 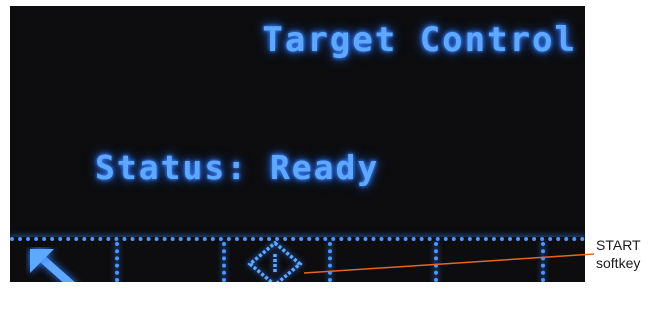 What do you see at coordinates (618, 263) in the screenshot?
I see `callout-label-line2: softkey` at bounding box center [618, 263].